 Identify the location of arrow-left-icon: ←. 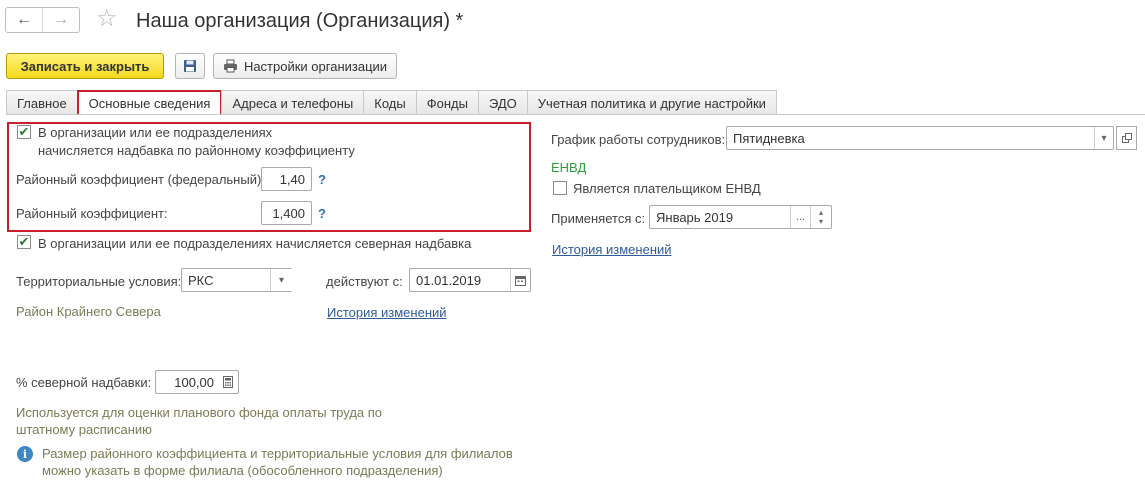
(24, 19).